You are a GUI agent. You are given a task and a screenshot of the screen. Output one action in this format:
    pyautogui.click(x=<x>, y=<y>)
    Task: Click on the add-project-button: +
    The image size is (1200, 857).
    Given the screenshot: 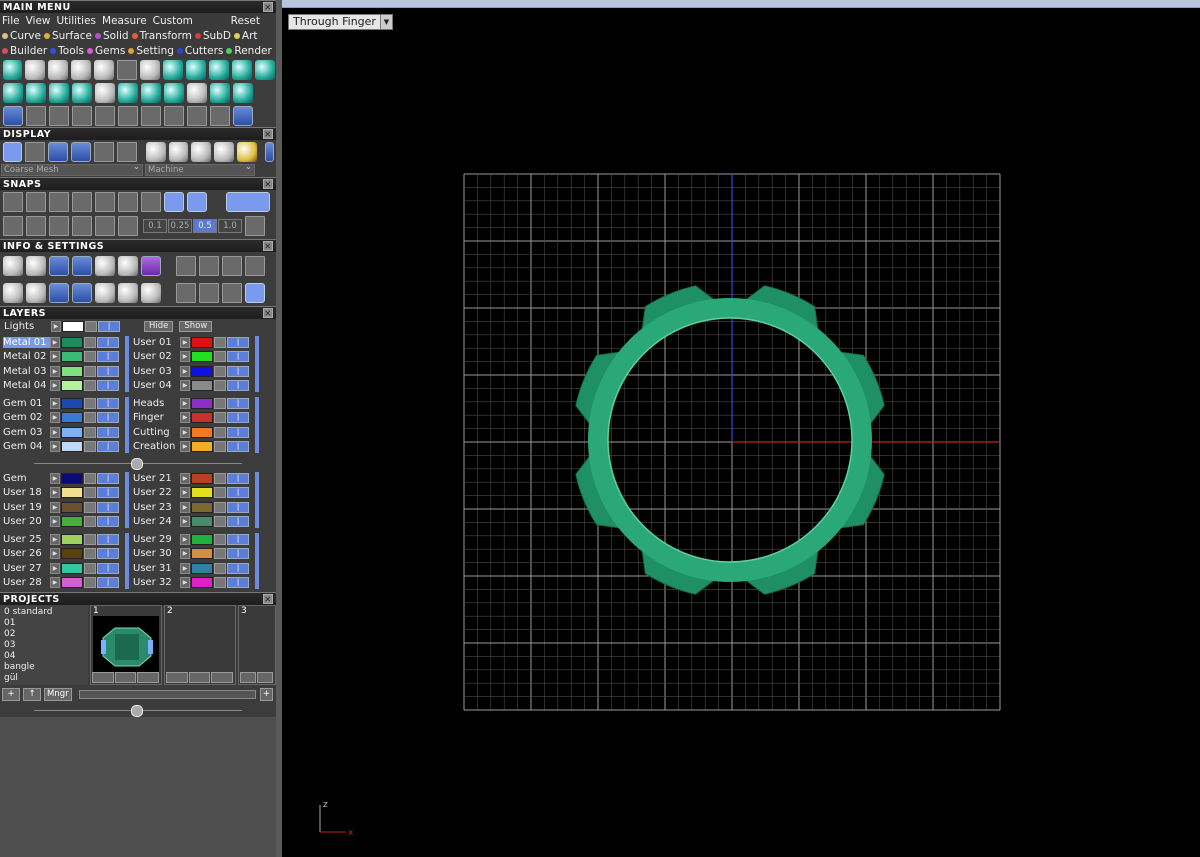 What is the action you would take?
    pyautogui.click(x=11, y=694)
    